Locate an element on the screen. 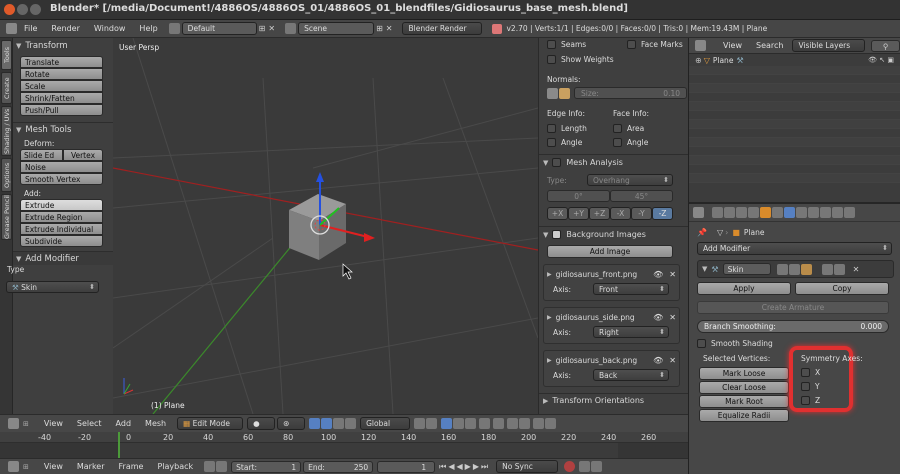  tab-create: Create is located at coordinates (6, 88).